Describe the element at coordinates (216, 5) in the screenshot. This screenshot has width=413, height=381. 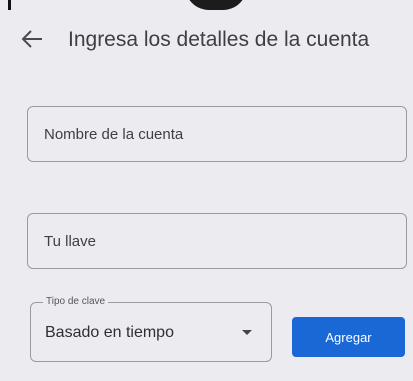
I see `camera-notch` at that location.